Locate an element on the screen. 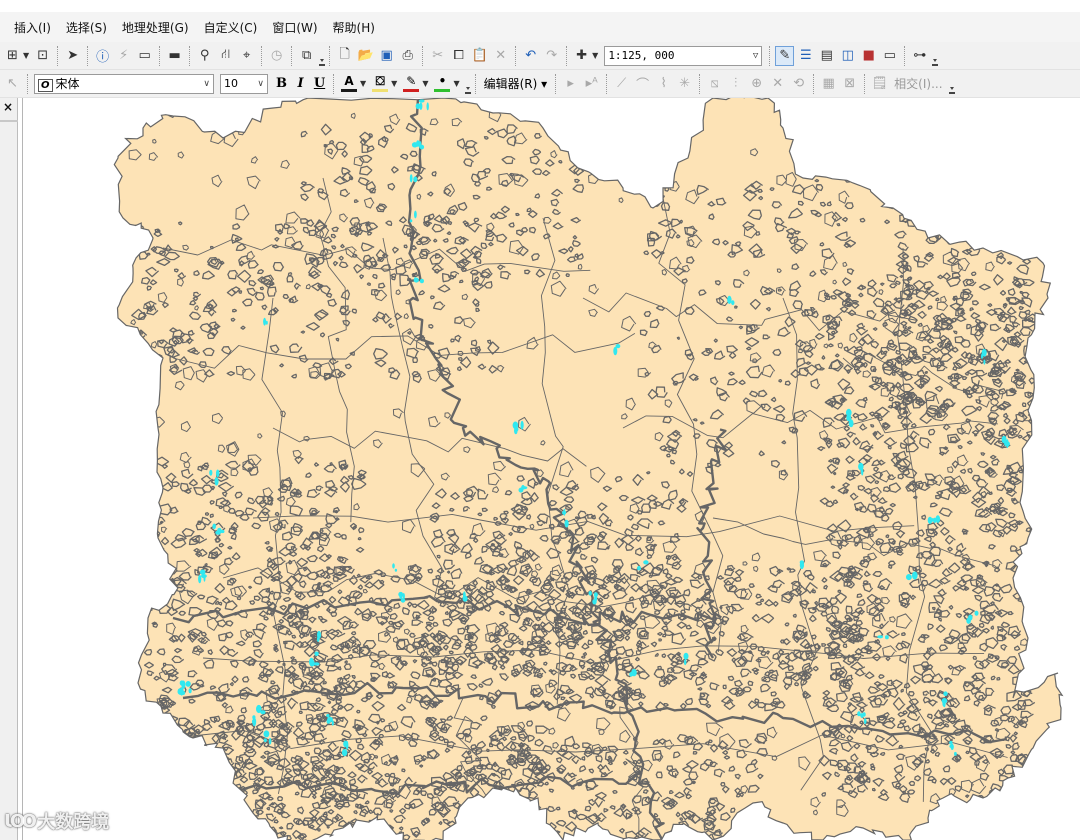 Image resolution: width=1080 pixels, height=840 pixels. model-builder-icon: ⊶ is located at coordinates (919, 56).